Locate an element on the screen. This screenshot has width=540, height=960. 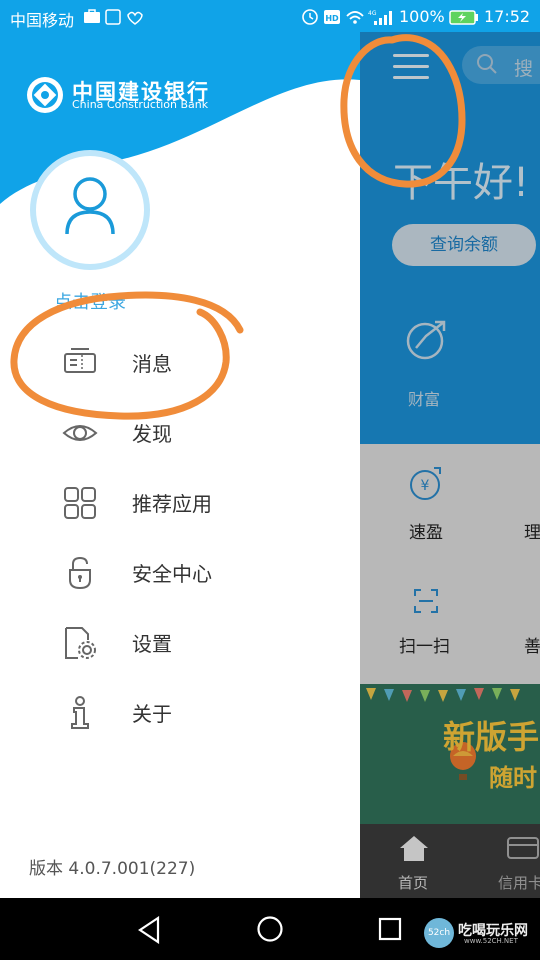
menu-item-discover: 发现 is located at coordinates (180, 432).